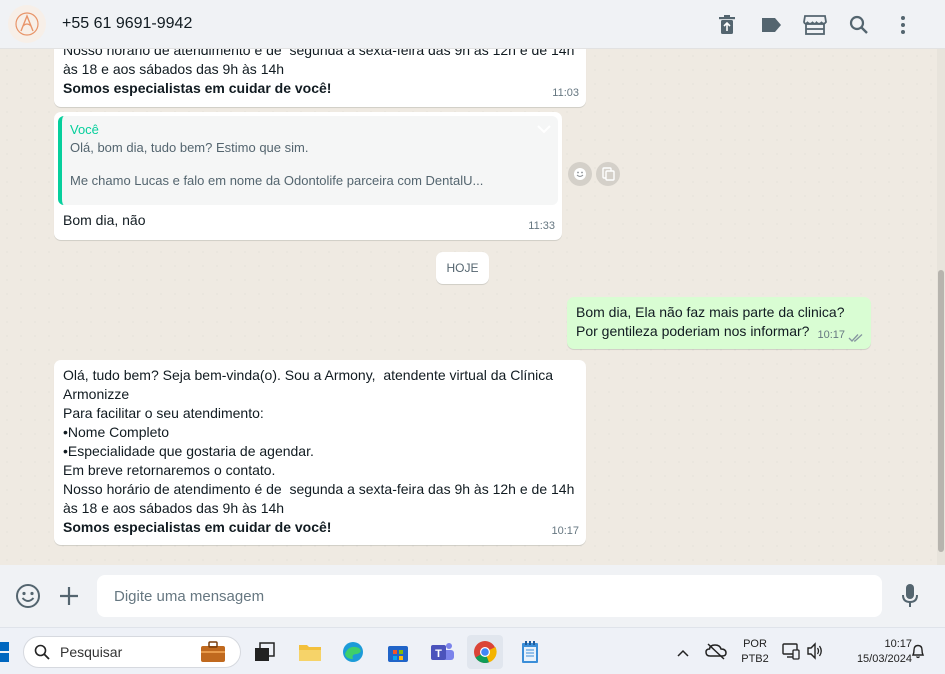  I want to click on start-button, so click(5, 652).